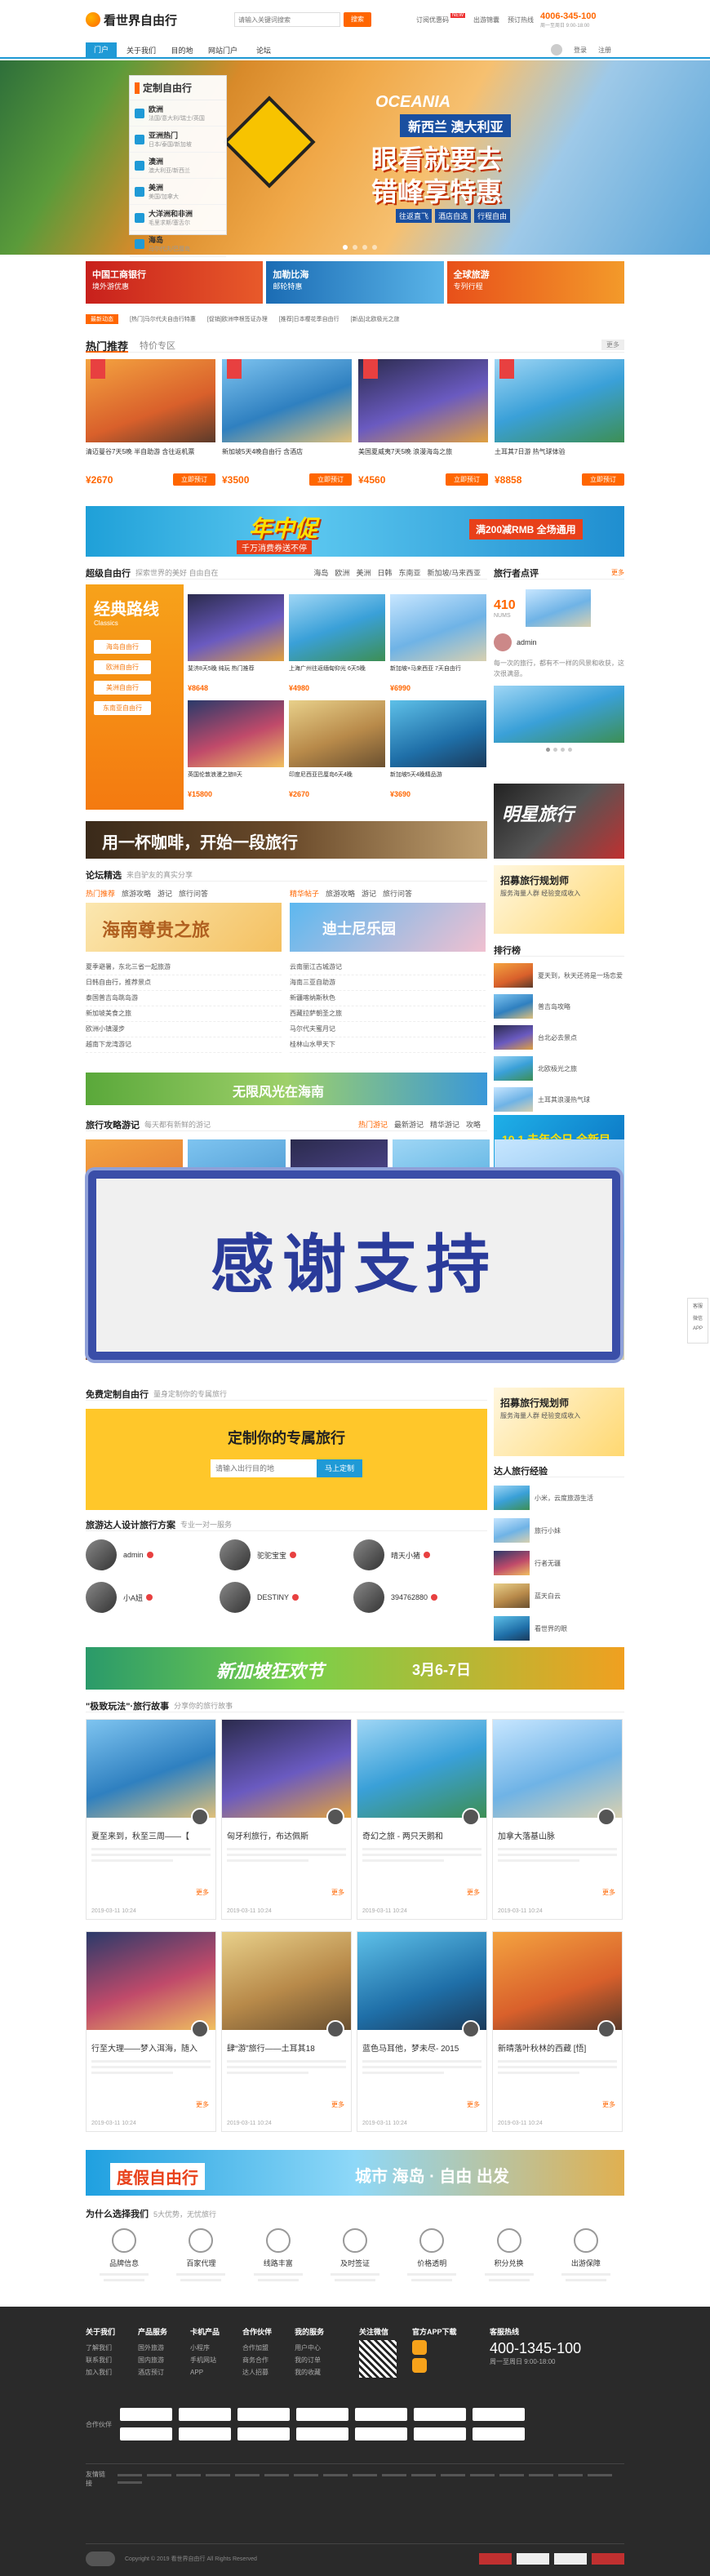 The width and height of the screenshot is (710, 2576). I want to click on super-left-tag: 东南亚自由行, so click(122, 708).